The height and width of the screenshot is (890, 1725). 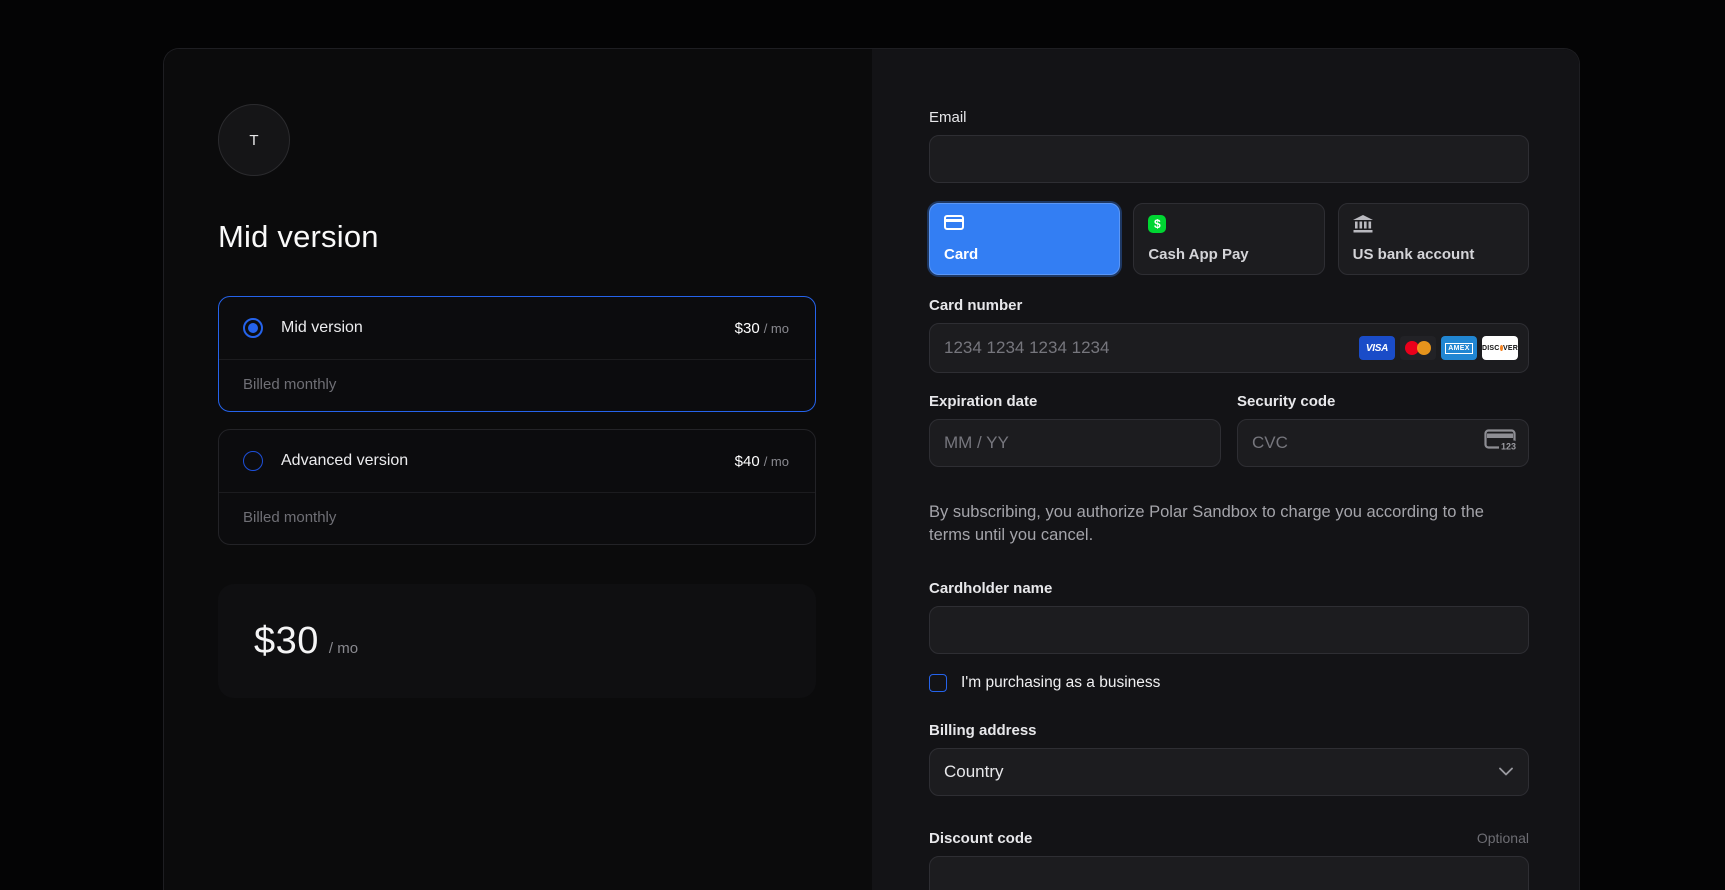 What do you see at coordinates (1229, 872) in the screenshot?
I see `discount-code-input` at bounding box center [1229, 872].